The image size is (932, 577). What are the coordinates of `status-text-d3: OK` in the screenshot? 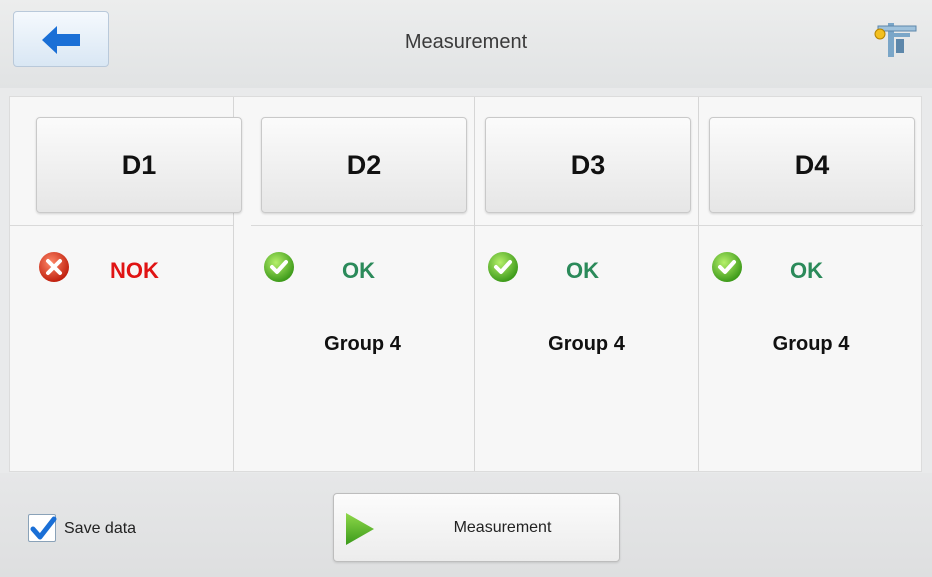 It's located at (582, 270).